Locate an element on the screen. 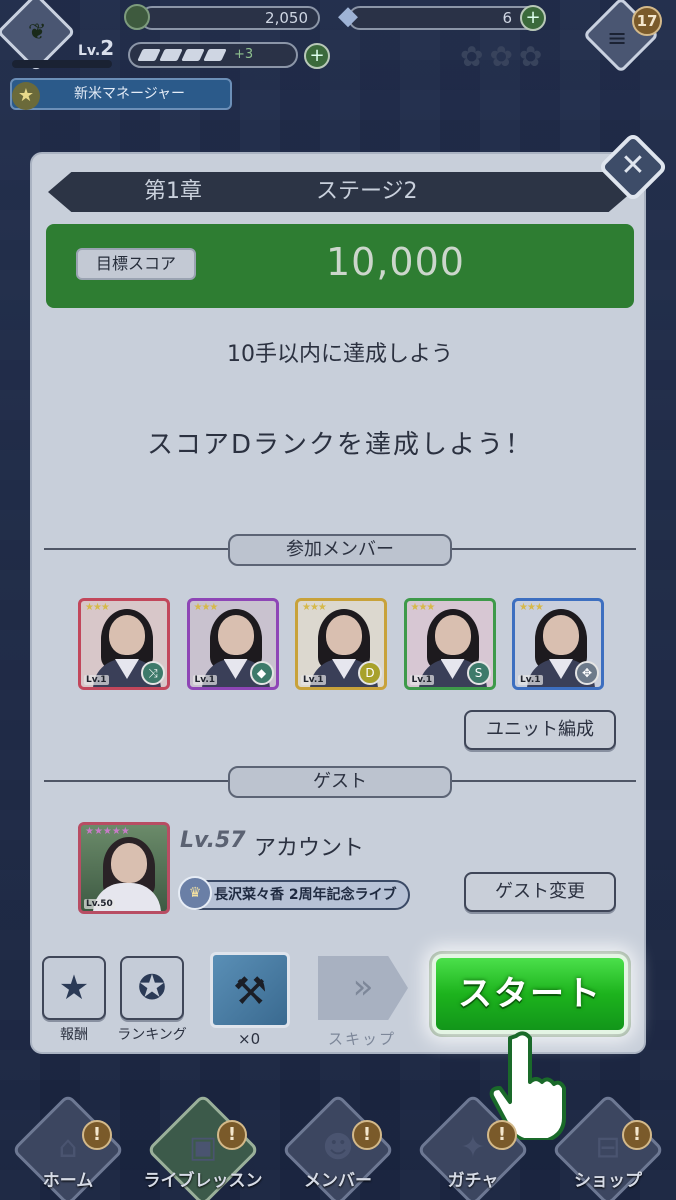  member-card: ★★★ Lv.1 ✥ is located at coordinates (558, 644).